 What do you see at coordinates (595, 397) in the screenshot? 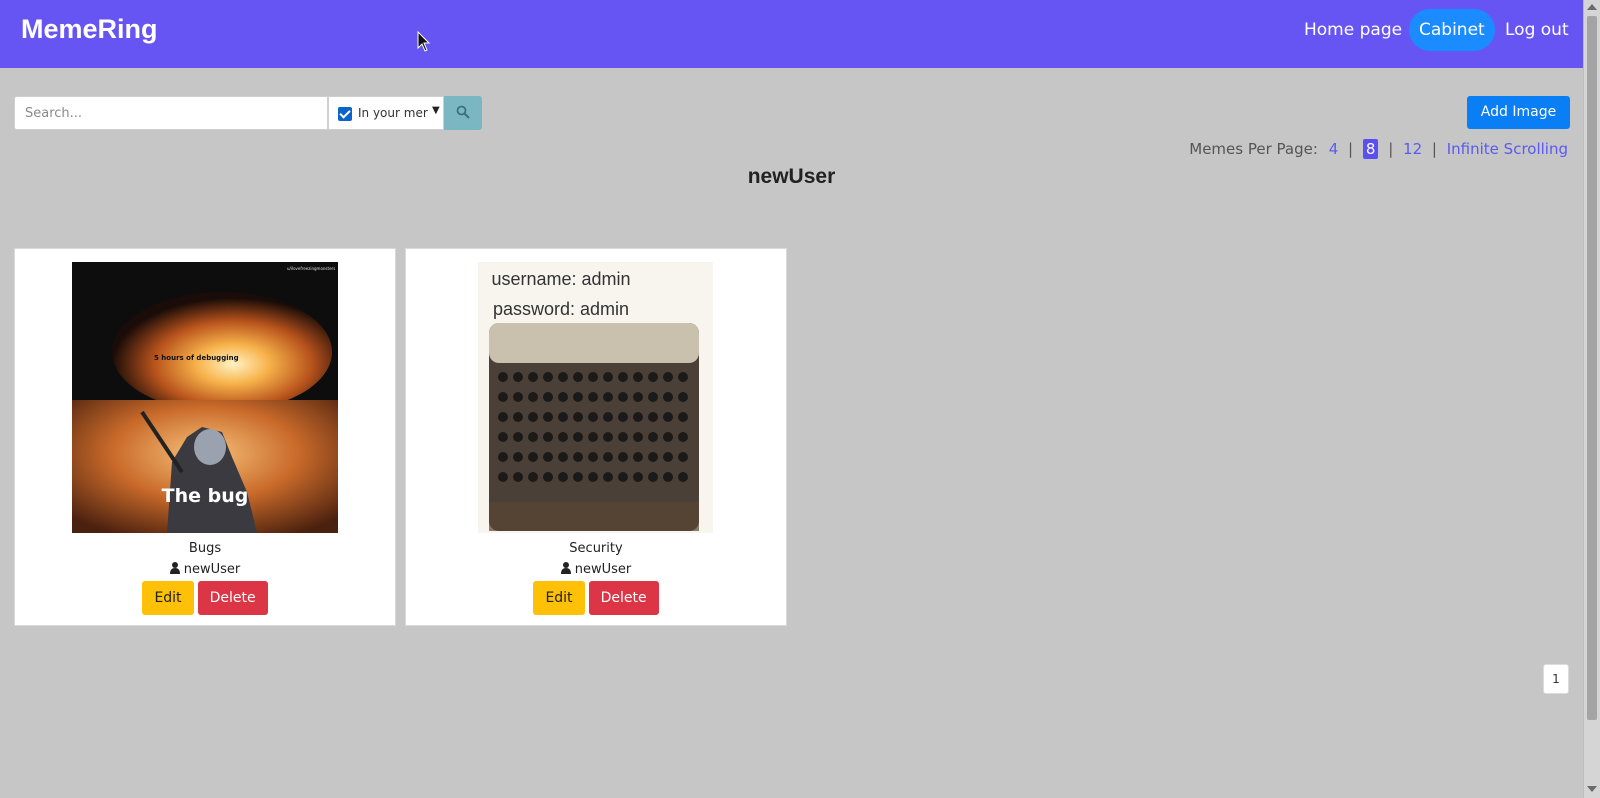
I see `meme-image: username: admin password: admin` at bounding box center [595, 397].